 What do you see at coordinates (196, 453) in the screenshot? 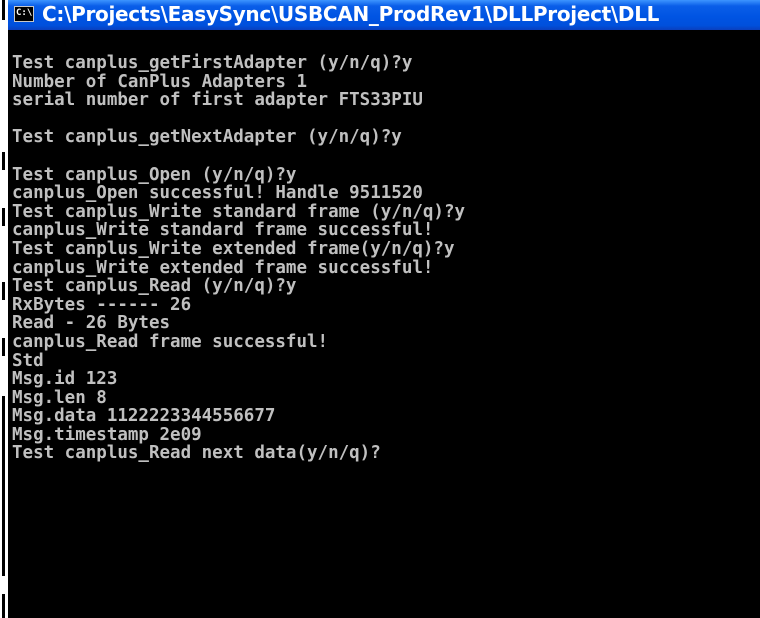
I see `console-line: Test canplus_Read next data(y/n/q)?` at bounding box center [196, 453].